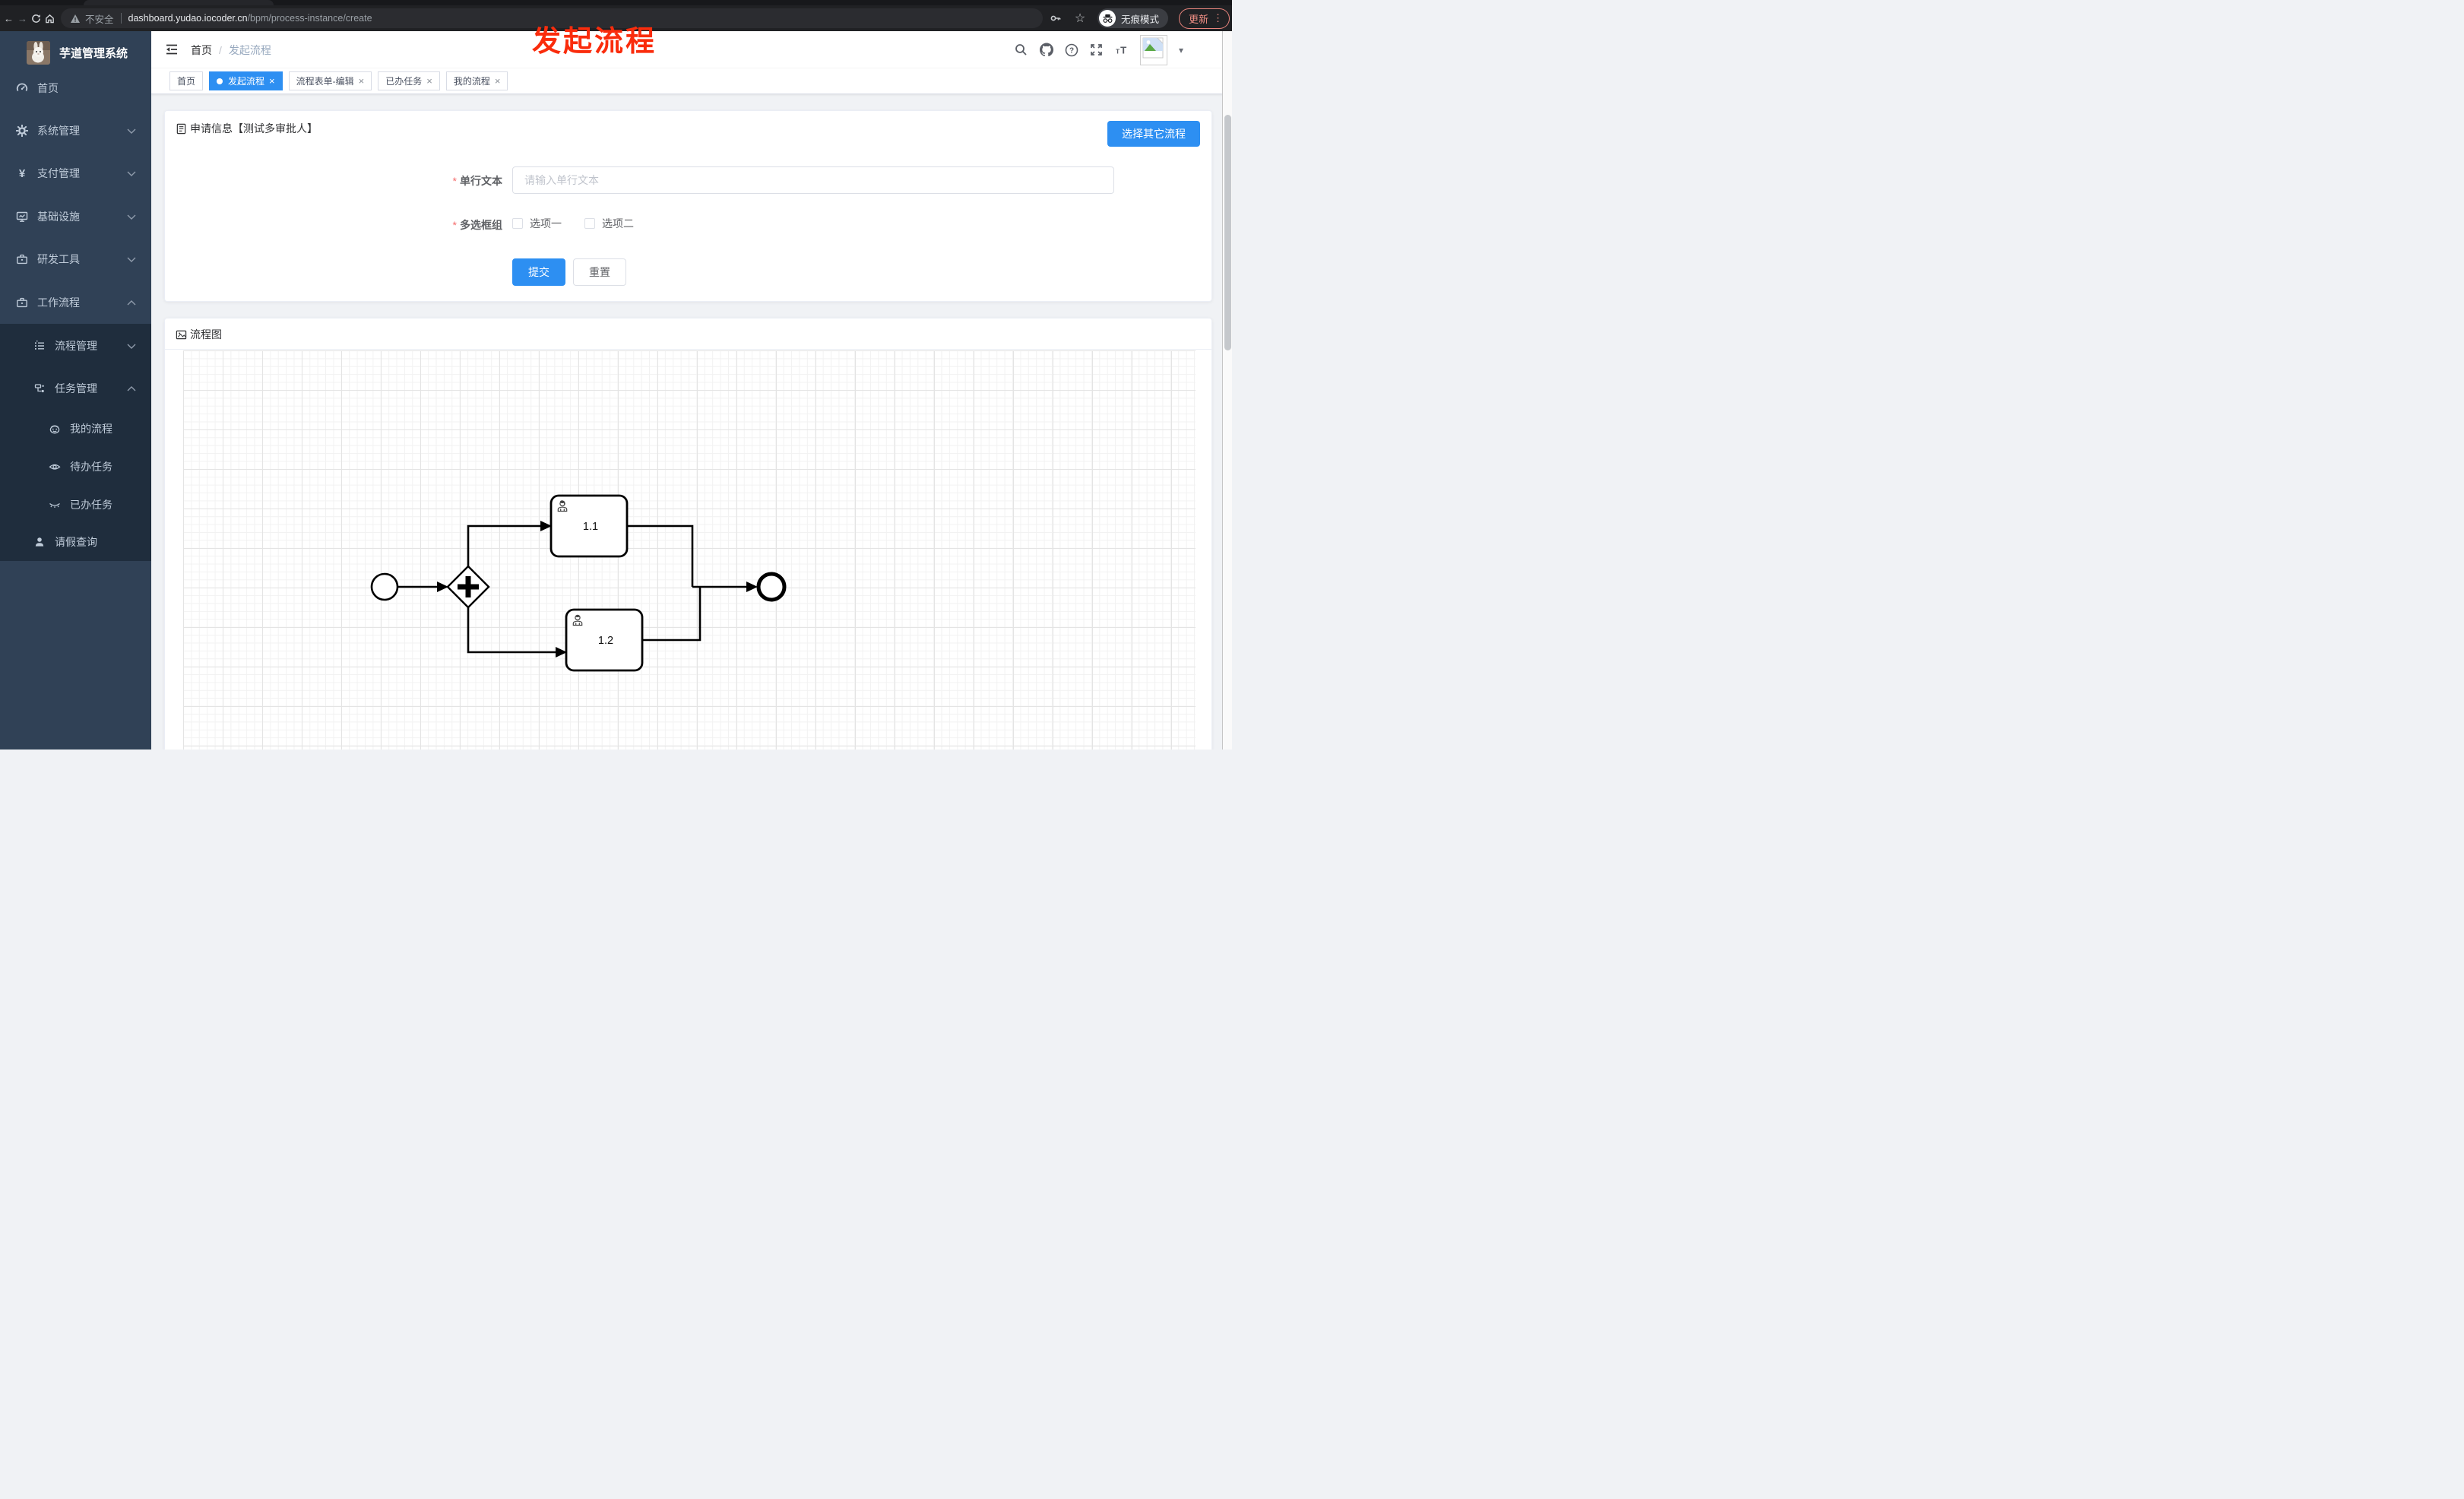 The image size is (2464, 1499). I want to click on sidebar-item-done-tasks: 已办任务, so click(75, 505).